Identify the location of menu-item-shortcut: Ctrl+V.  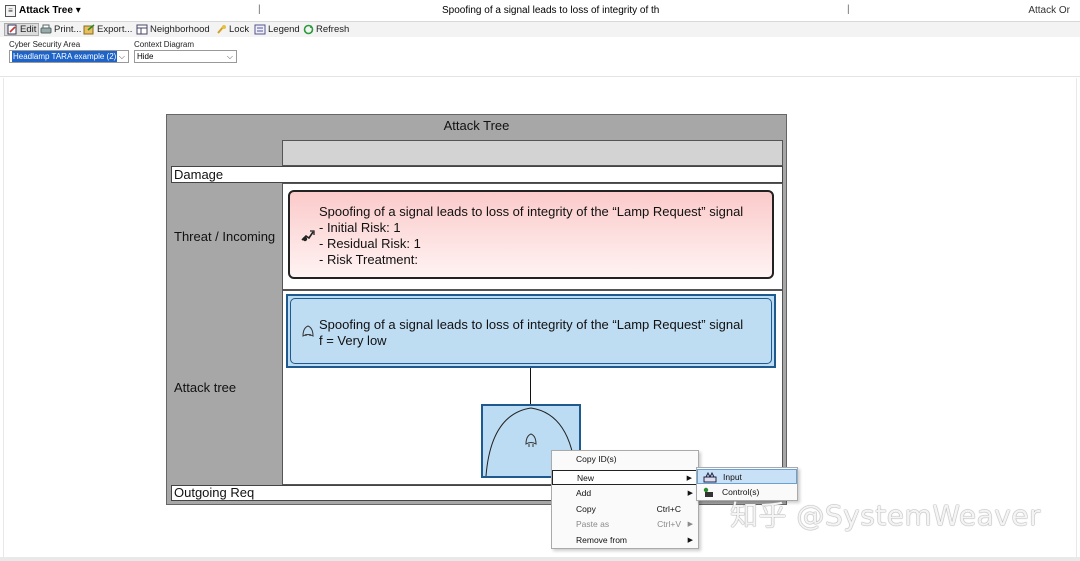
(669, 524).